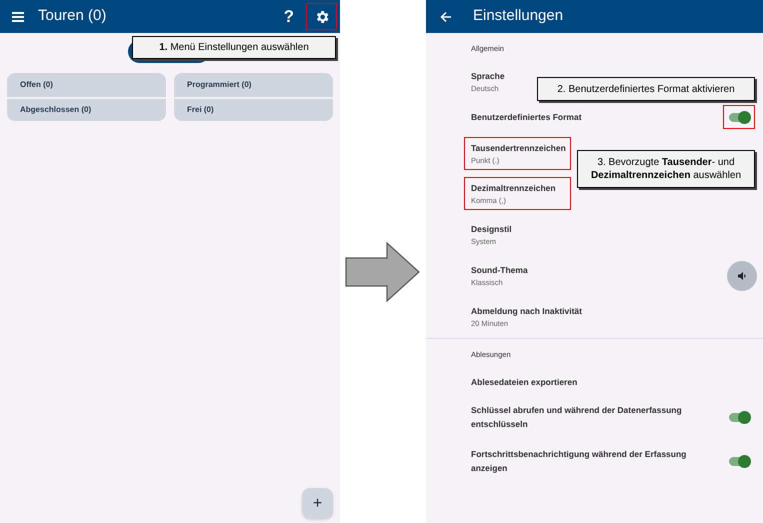 The image size is (763, 523). What do you see at coordinates (526, 311) in the screenshot?
I see `setting-title: Abmeldung nach Inaktivität` at bounding box center [526, 311].